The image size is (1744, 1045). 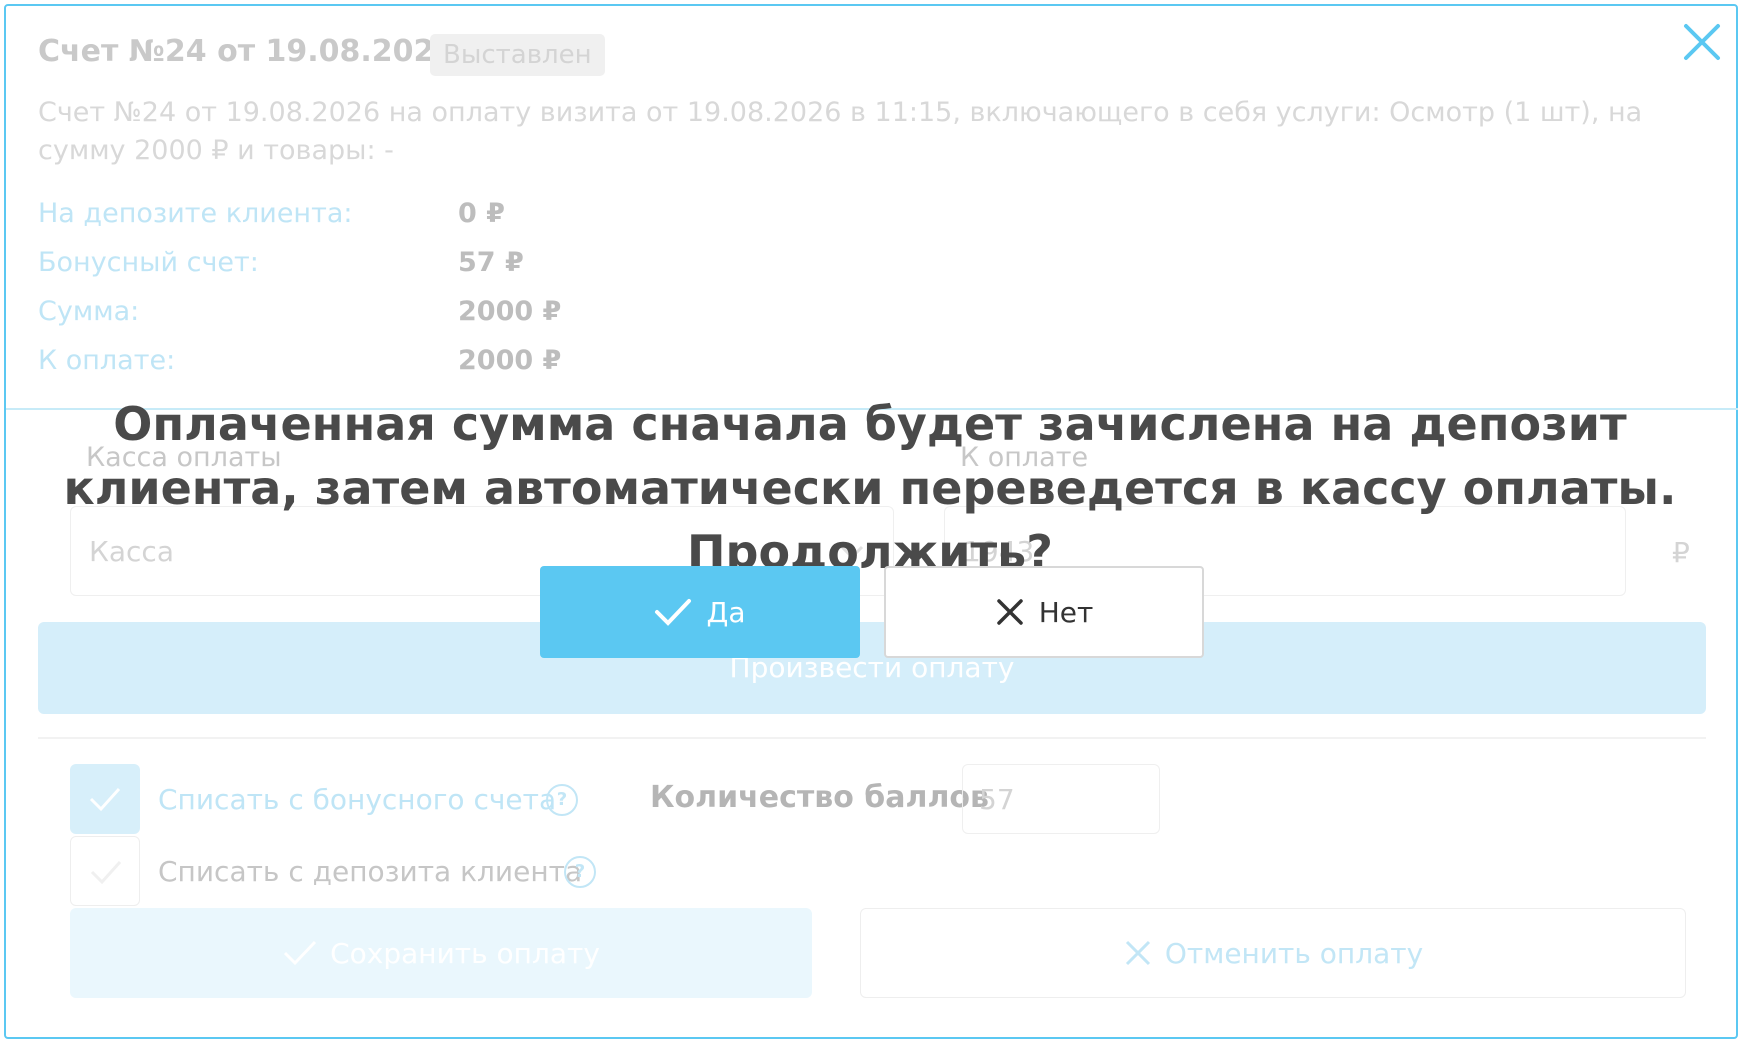 What do you see at coordinates (370, 871) in the screenshot?
I see `deposit-checkbox-label: Списать с депозита клиента` at bounding box center [370, 871].